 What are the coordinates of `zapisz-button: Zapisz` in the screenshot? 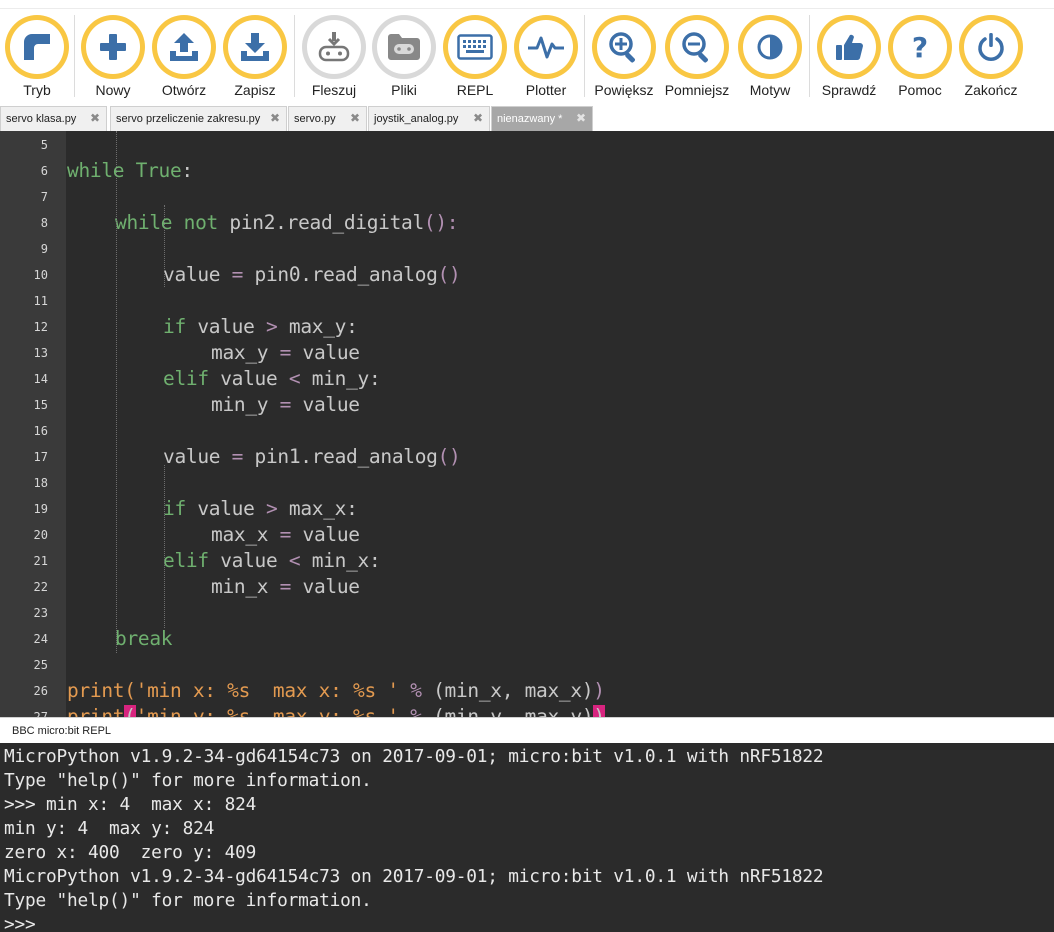 It's located at (255, 57).